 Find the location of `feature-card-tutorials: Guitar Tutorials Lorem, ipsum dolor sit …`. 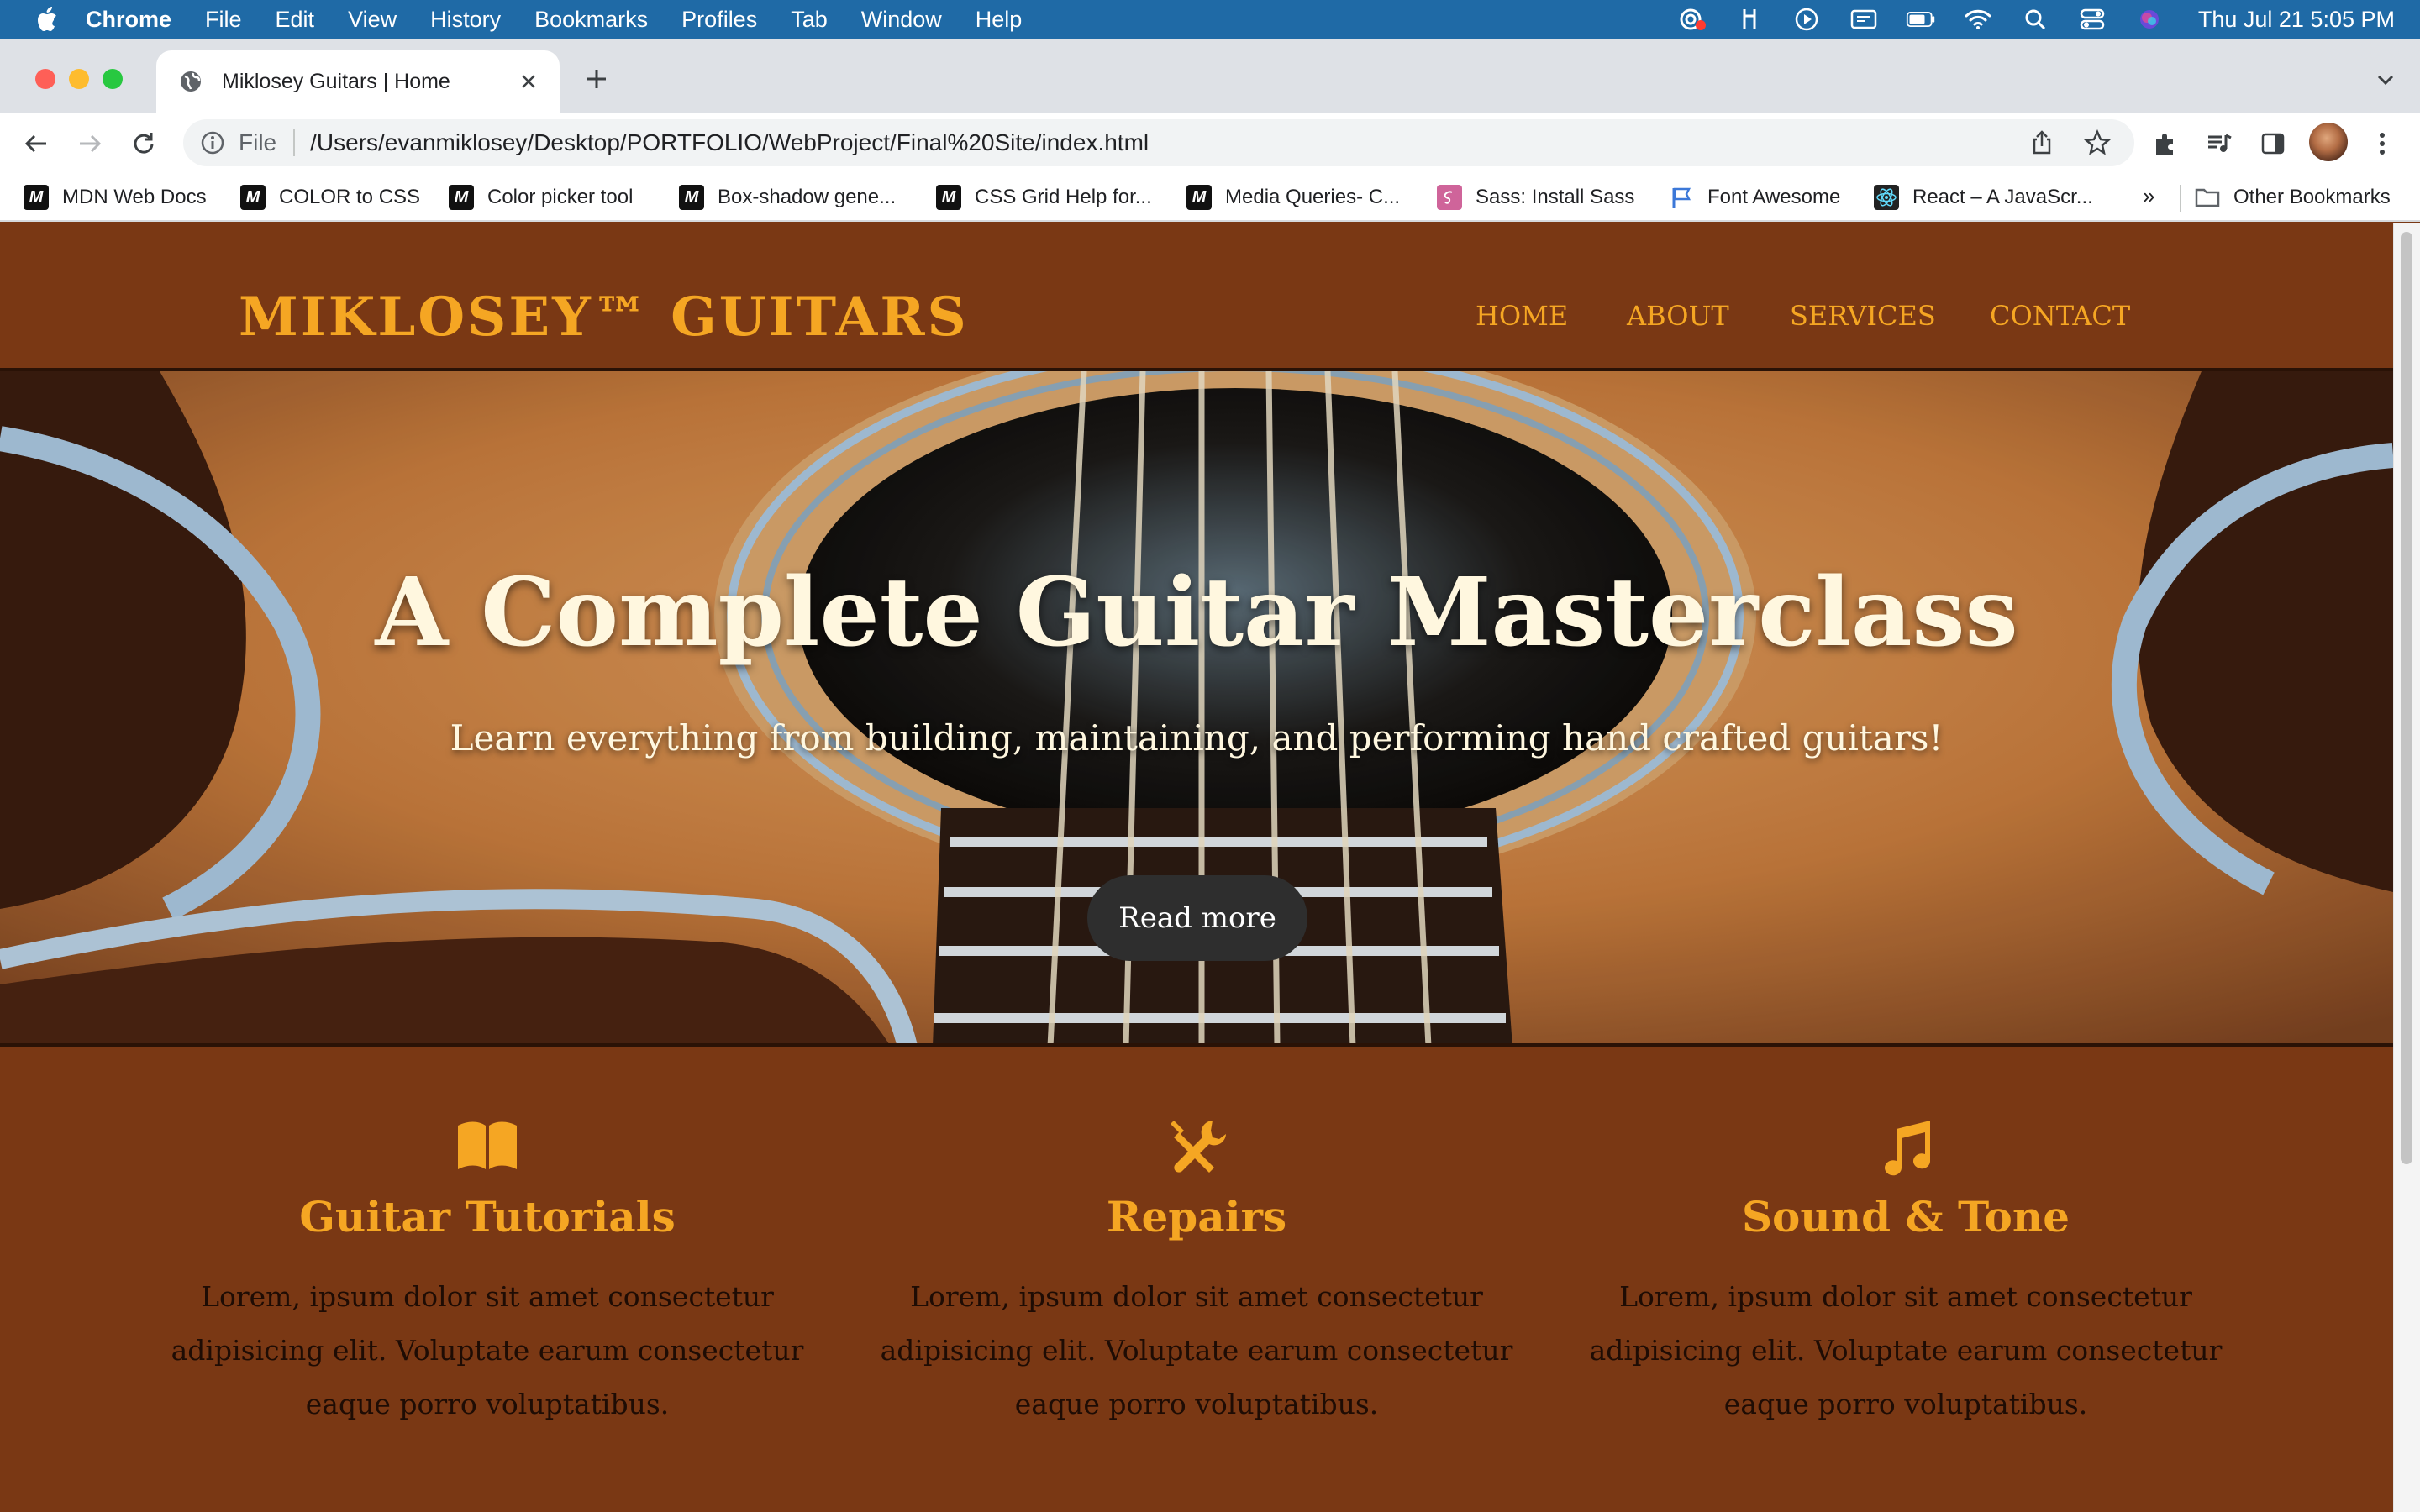

feature-card-tutorials: Guitar Tutorials Lorem, ipsum dolor sit … is located at coordinates (487, 1274).